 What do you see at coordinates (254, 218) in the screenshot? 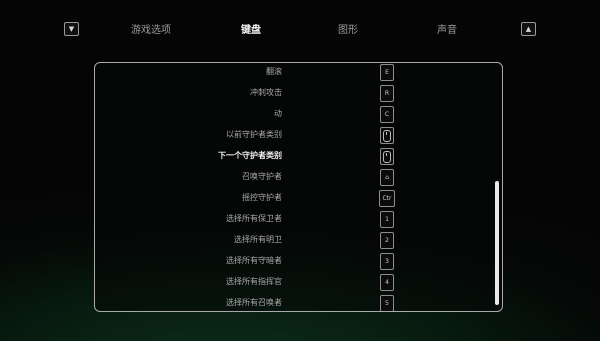
I see `action-label: 选择所有保卫者` at bounding box center [254, 218].